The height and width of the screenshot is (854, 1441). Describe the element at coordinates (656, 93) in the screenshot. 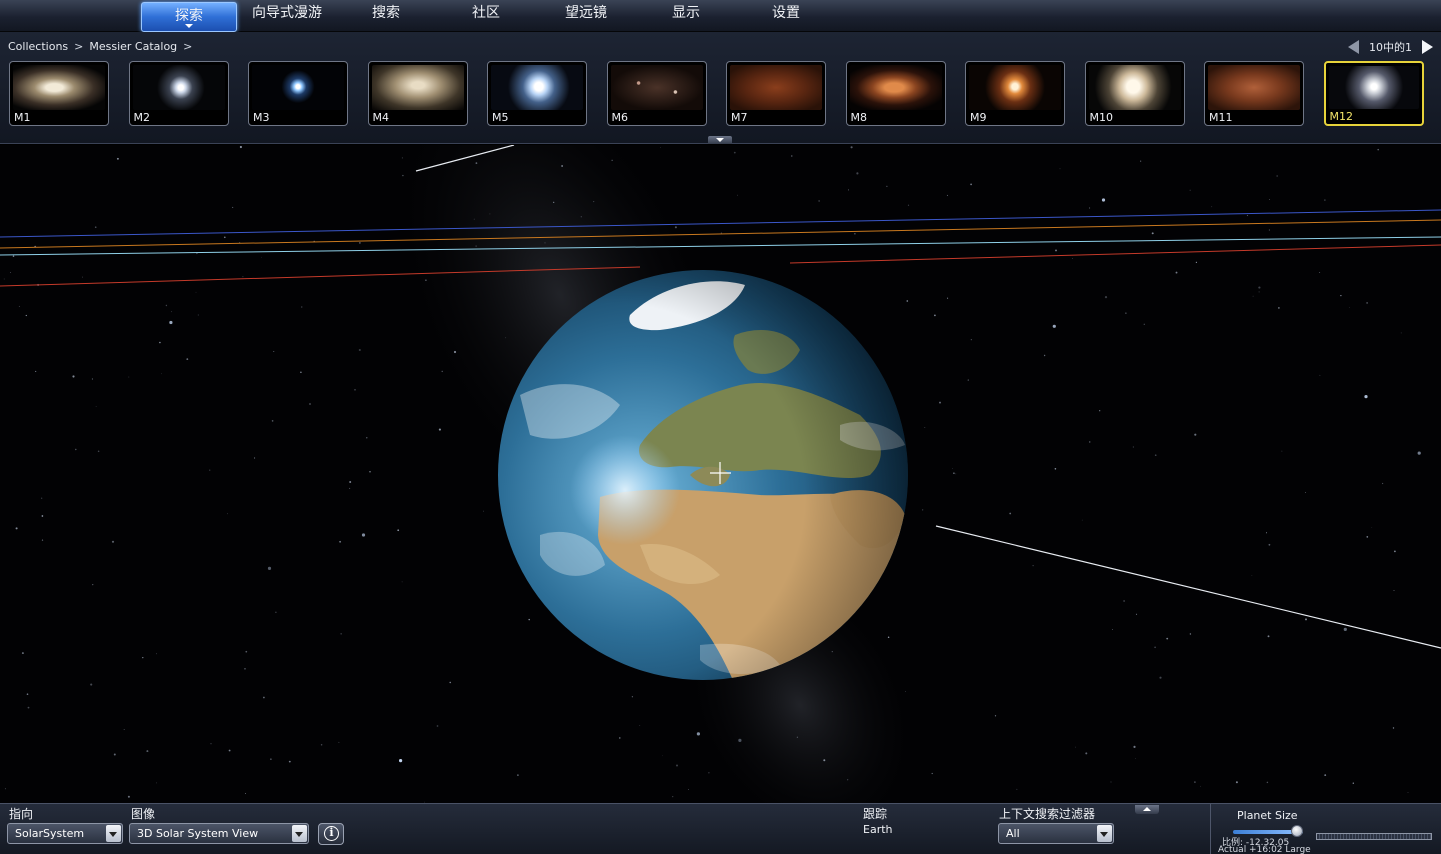

I see `thumbnail-m6: M6` at that location.